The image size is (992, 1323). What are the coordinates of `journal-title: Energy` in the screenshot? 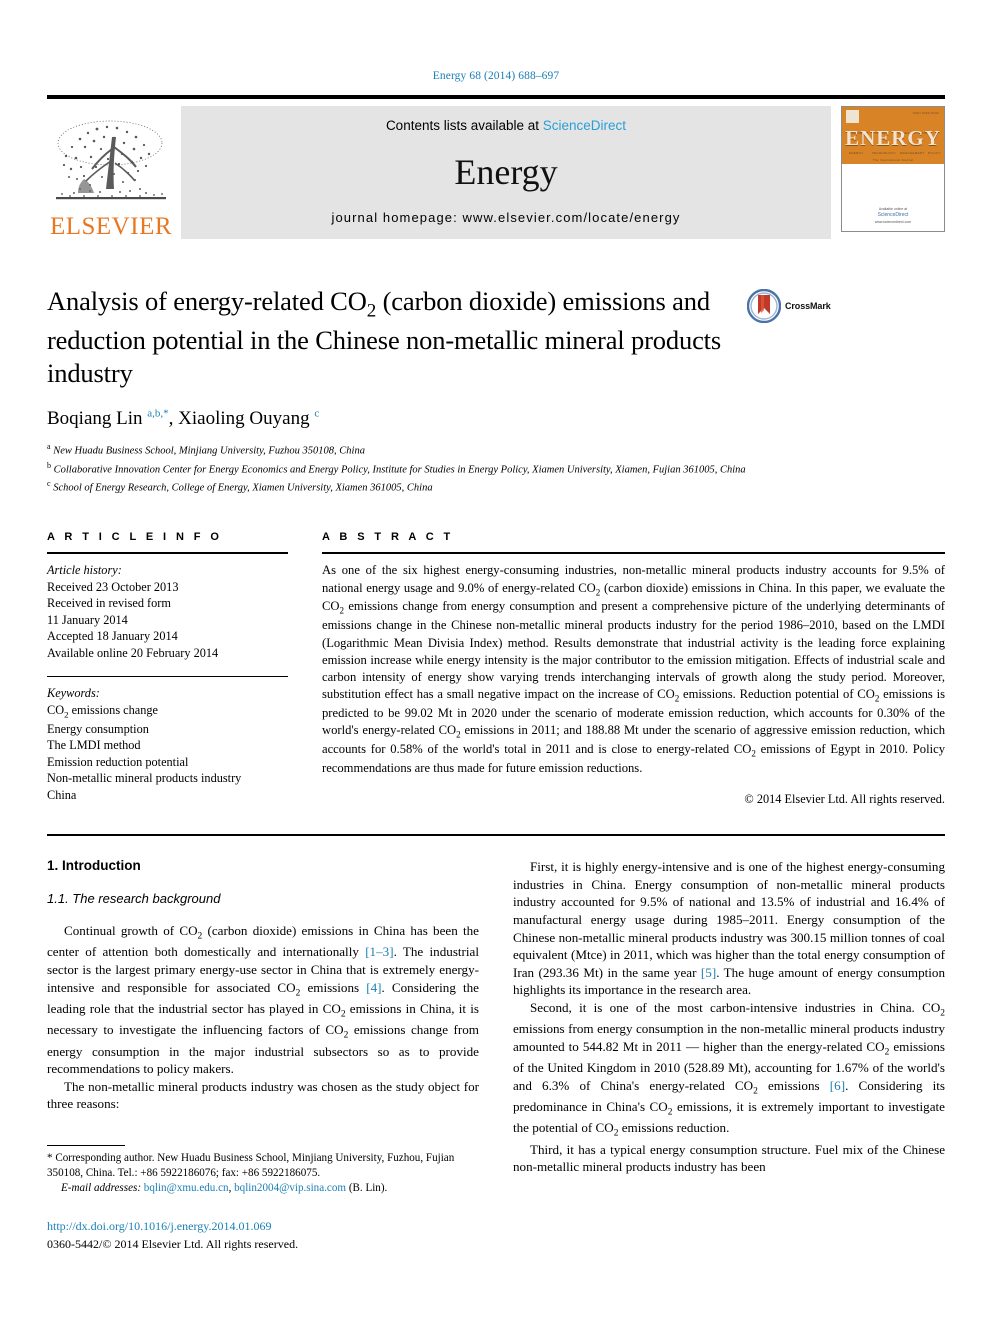 It's located at (506, 171).